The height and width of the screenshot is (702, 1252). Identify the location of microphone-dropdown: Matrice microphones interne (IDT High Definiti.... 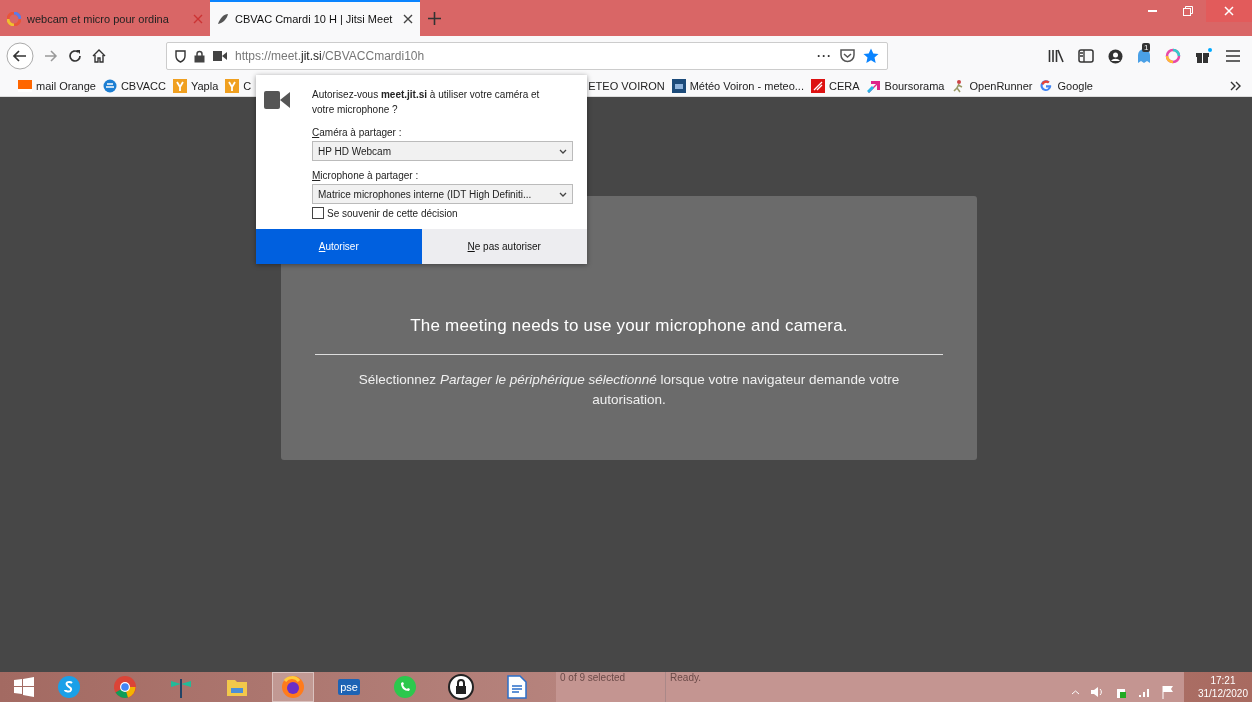
(442, 194).